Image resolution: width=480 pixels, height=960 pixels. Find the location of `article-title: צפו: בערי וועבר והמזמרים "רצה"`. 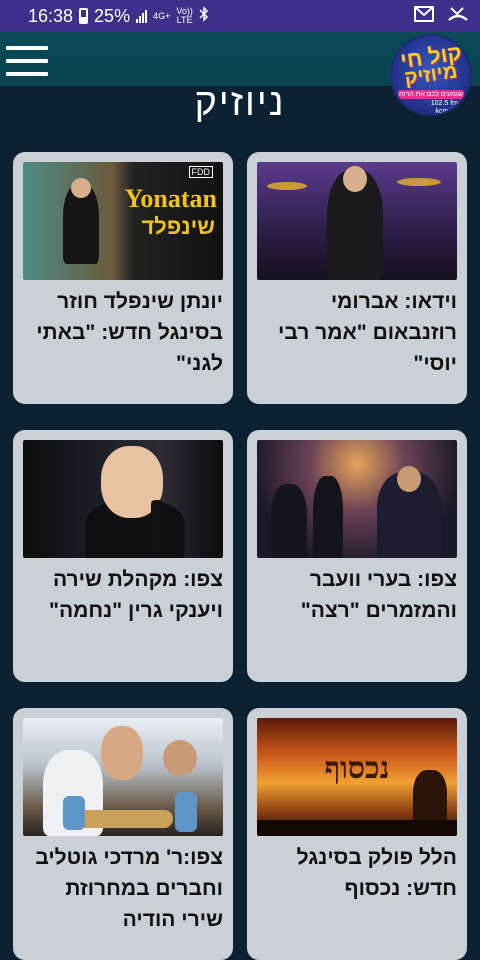

article-title: צפו: בערי וועבר והמזמרים "רצה" is located at coordinates (378, 595).